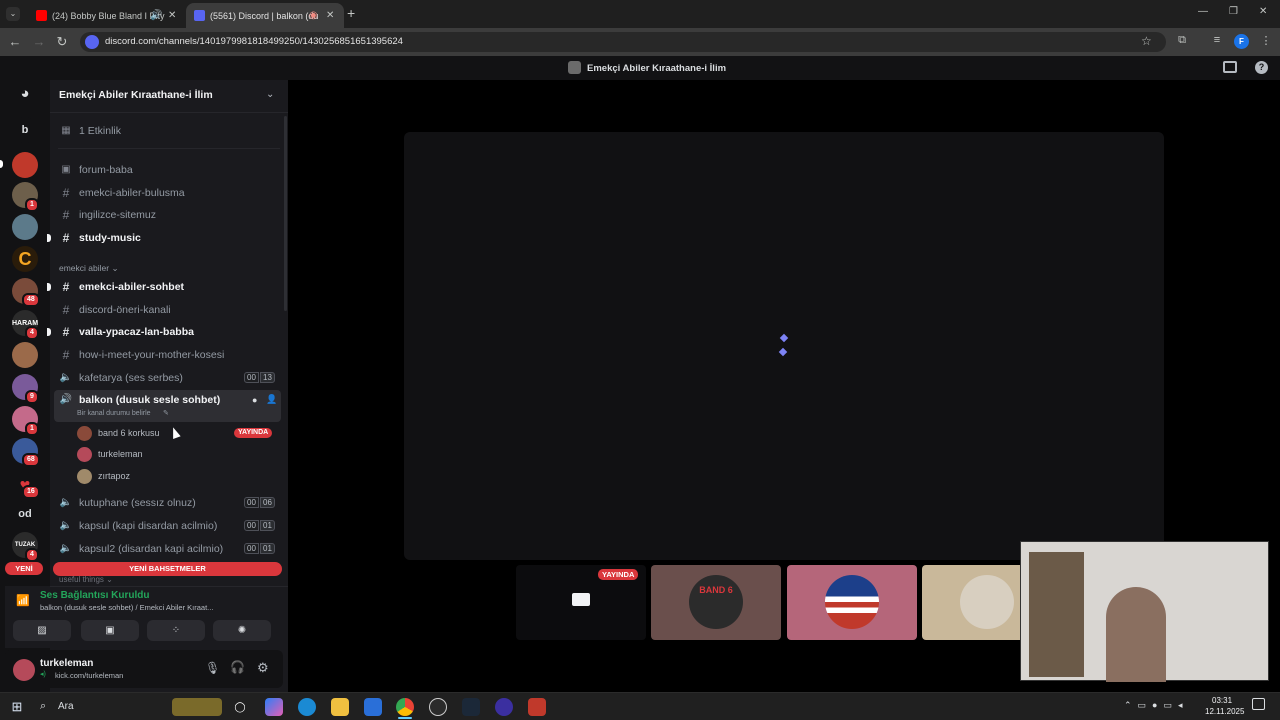 The height and width of the screenshot is (720, 1280). Describe the element at coordinates (156, 15) in the screenshot. I see `audio-playing-icon: 🔊` at that location.